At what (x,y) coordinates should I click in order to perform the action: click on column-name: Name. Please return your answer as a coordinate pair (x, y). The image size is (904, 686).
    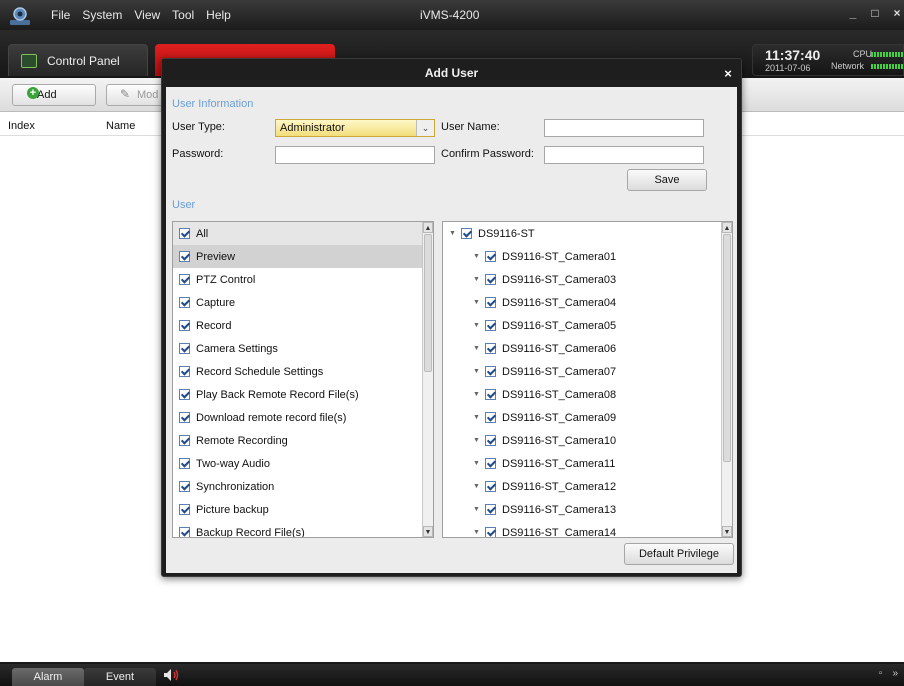
    Looking at the image, I should click on (120, 126).